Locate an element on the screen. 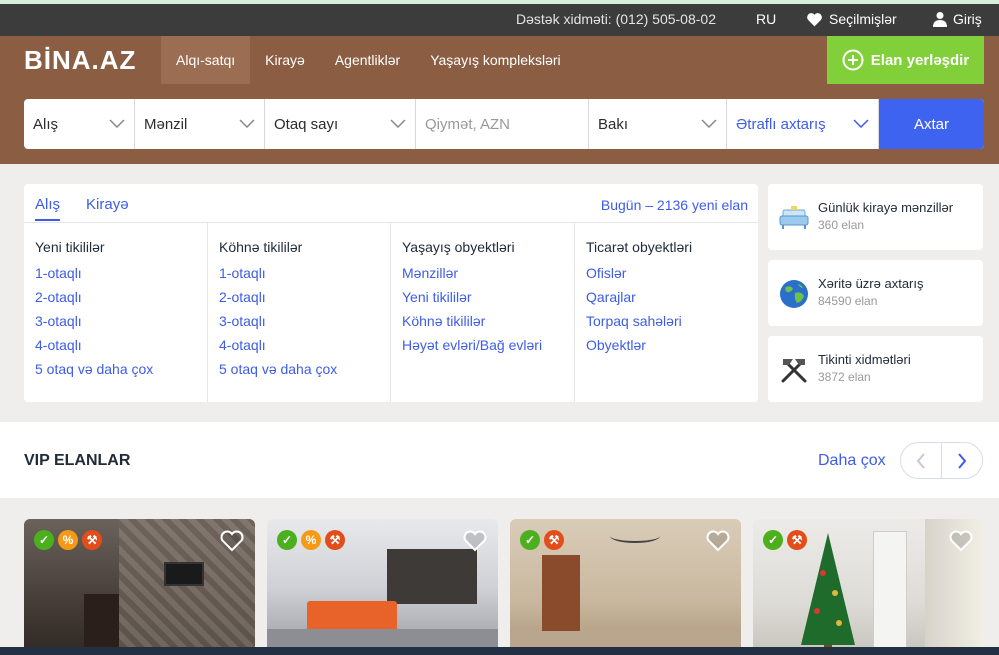 This screenshot has width=999, height=655. vip-carousel-controls is located at coordinates (941, 460).